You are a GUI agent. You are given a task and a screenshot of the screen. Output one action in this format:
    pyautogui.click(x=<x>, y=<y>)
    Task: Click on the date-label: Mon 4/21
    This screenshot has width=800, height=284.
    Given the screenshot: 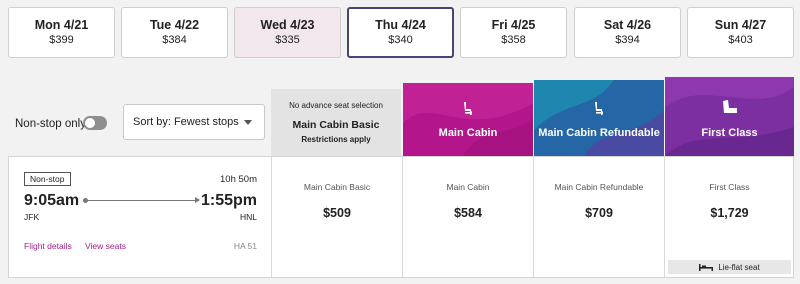 What is the action you would take?
    pyautogui.click(x=61, y=25)
    